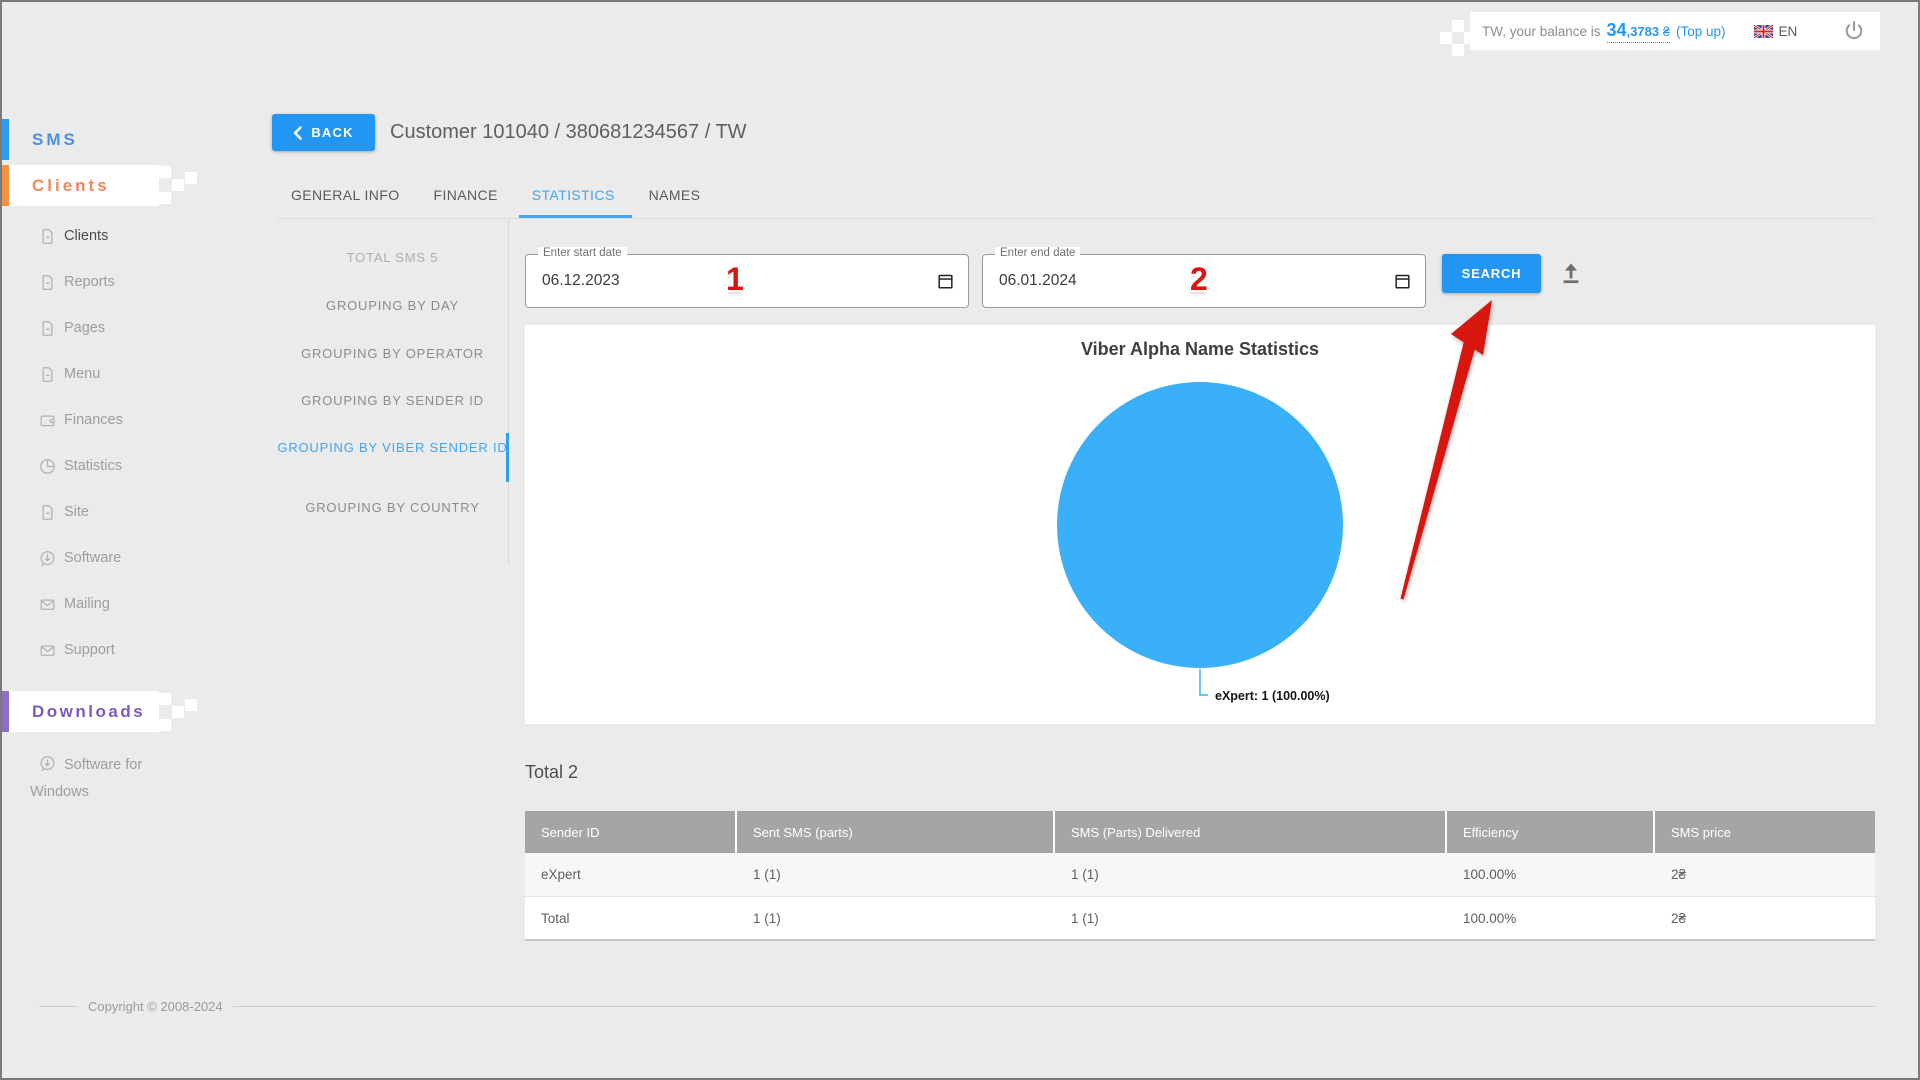 This screenshot has width=1920, height=1080. Describe the element at coordinates (106, 779) in the screenshot. I see `sidebar-item-software-for-windows: Software for Windows` at that location.